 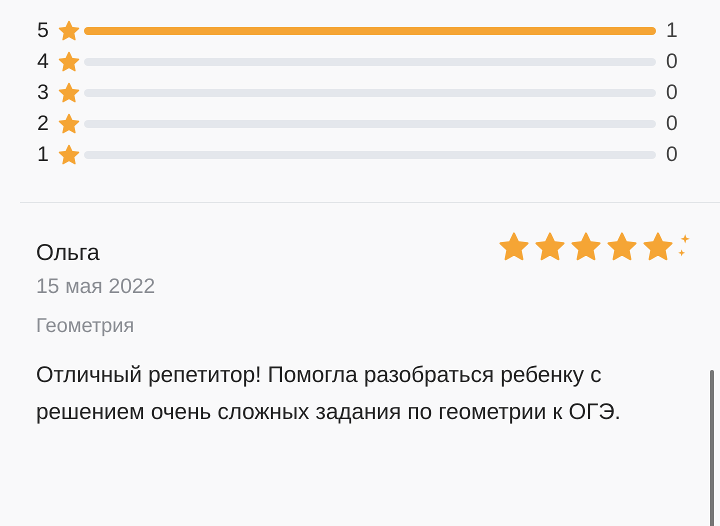 I want to click on rating-count: 1, so click(x=672, y=30).